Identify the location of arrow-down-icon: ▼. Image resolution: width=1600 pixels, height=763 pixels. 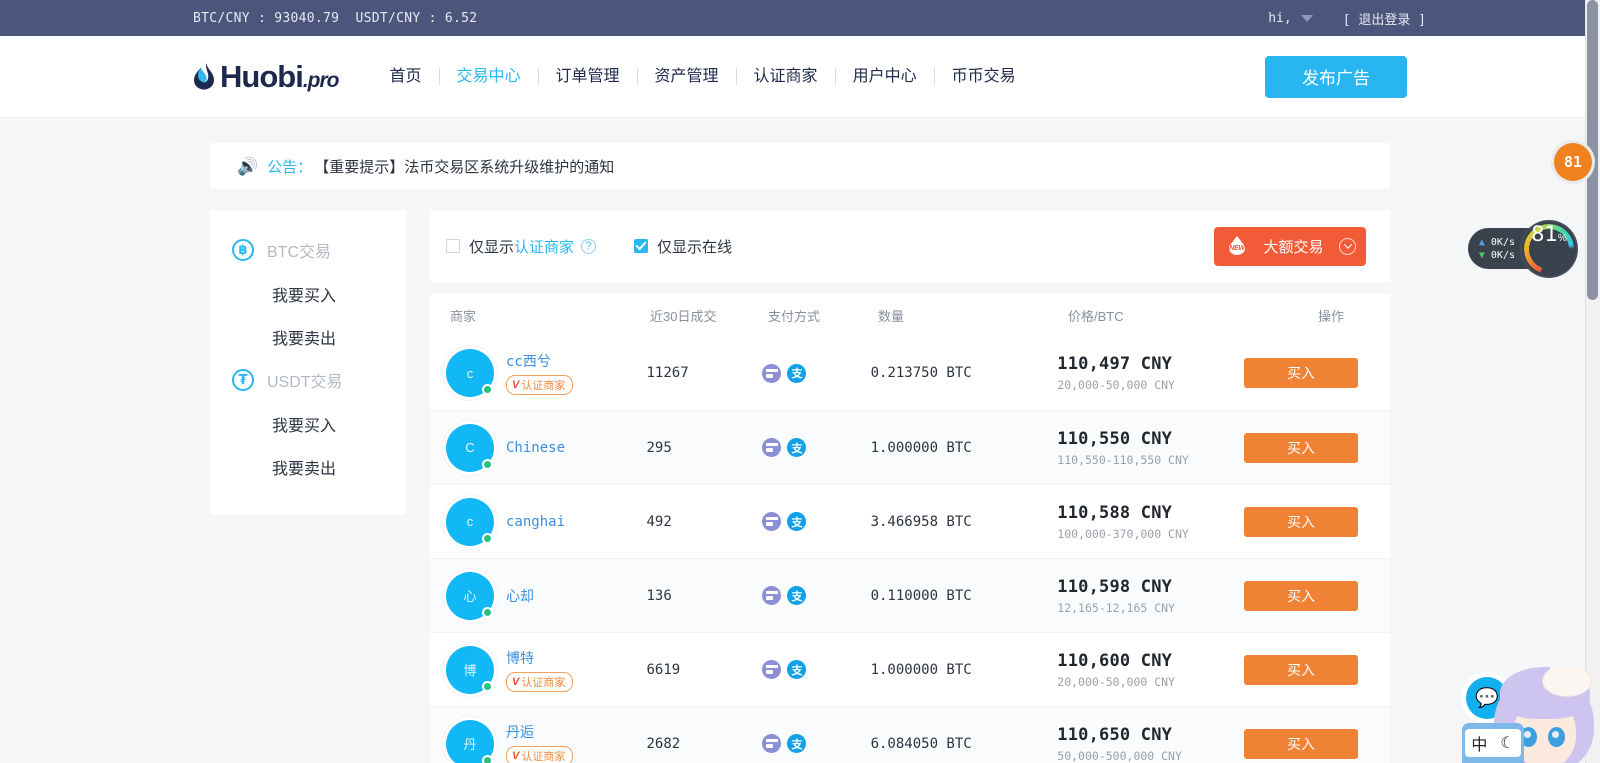
(1481, 255).